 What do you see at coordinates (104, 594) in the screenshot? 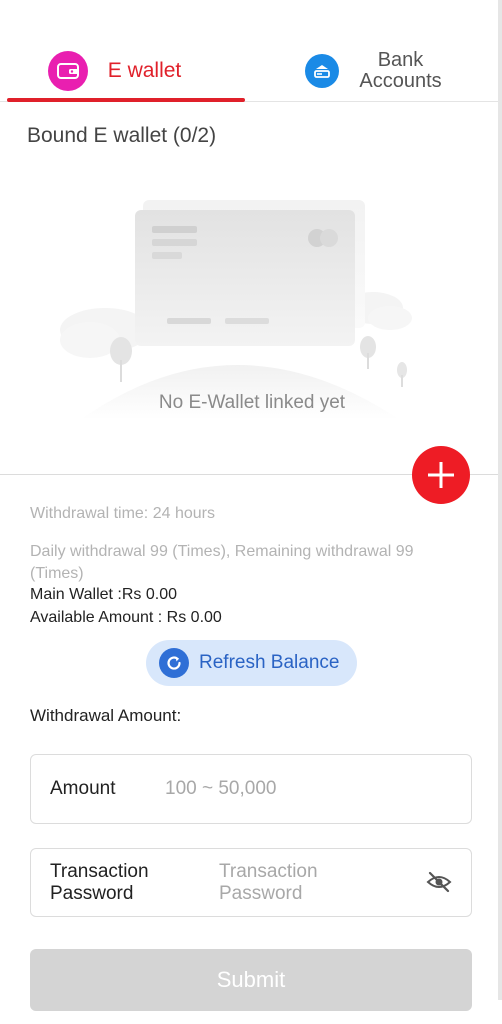
I see `main-wallet-balance: Main Wallet :Rs 0.00` at bounding box center [104, 594].